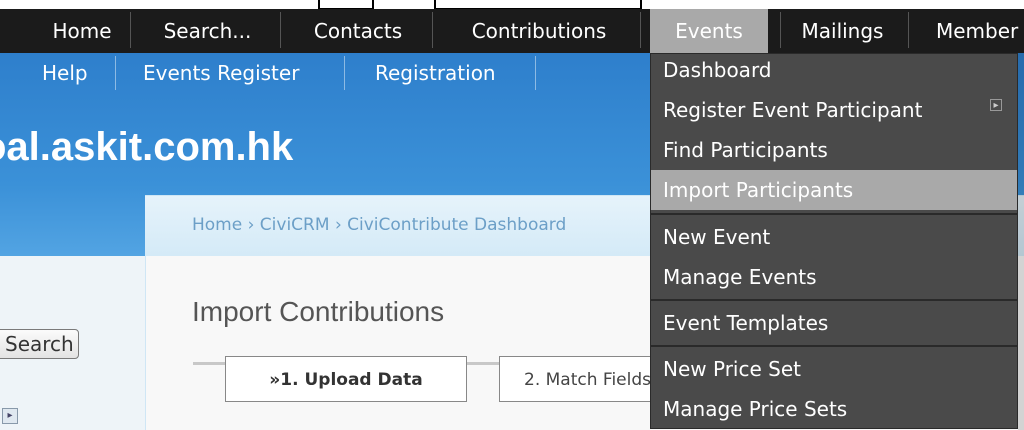 This screenshot has width=1024, height=430. Describe the element at coordinates (39, 344) in the screenshot. I see `search-button: Search` at that location.